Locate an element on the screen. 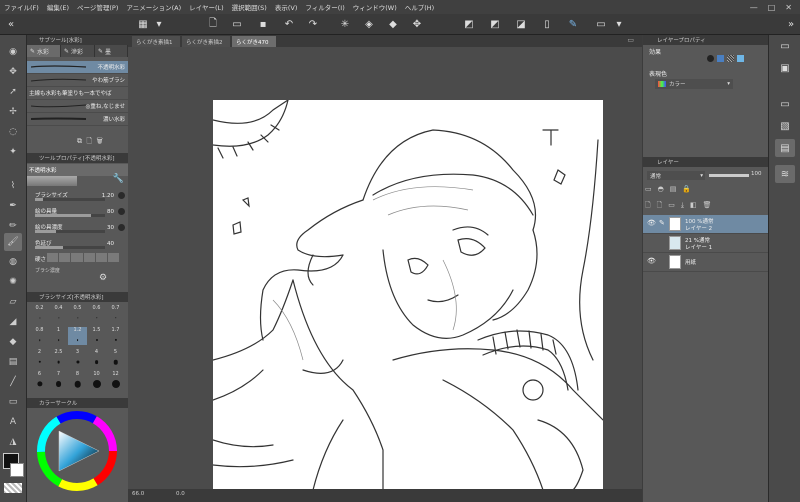 Image resolution: width=800 pixels, height=502 pixels. prop-paint-amount: 絵の具量 80 is located at coordinates (77, 212).